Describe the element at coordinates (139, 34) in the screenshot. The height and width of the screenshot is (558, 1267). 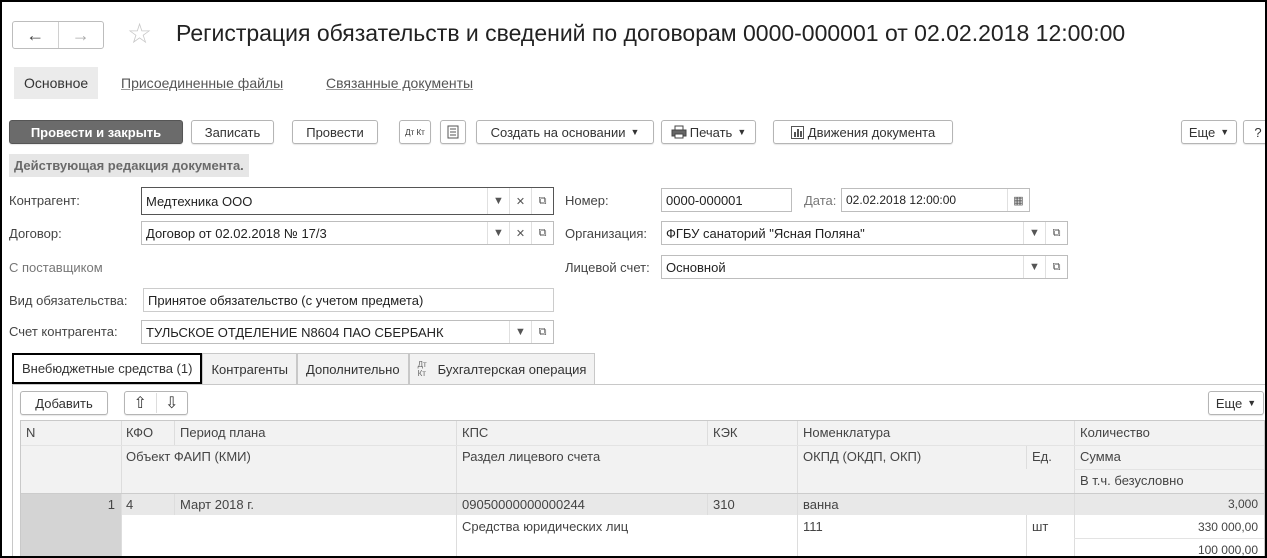
I see `favorite-star-icon: ☆` at that location.